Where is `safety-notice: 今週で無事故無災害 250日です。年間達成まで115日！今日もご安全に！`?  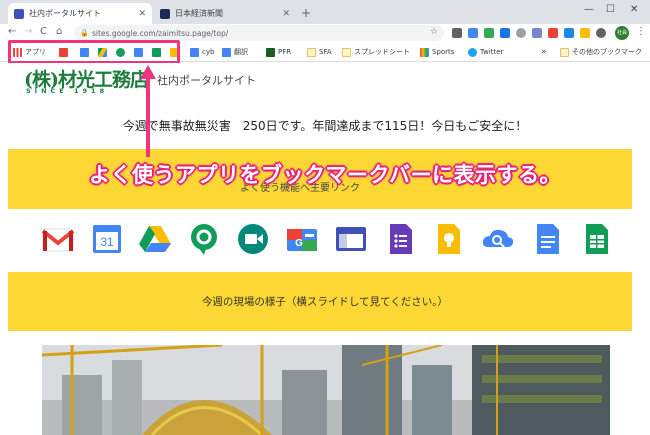 safety-notice: 今週で無事故無災害 250日です。年間達成まで115日！今日もご安全に！ is located at coordinates (325, 126).